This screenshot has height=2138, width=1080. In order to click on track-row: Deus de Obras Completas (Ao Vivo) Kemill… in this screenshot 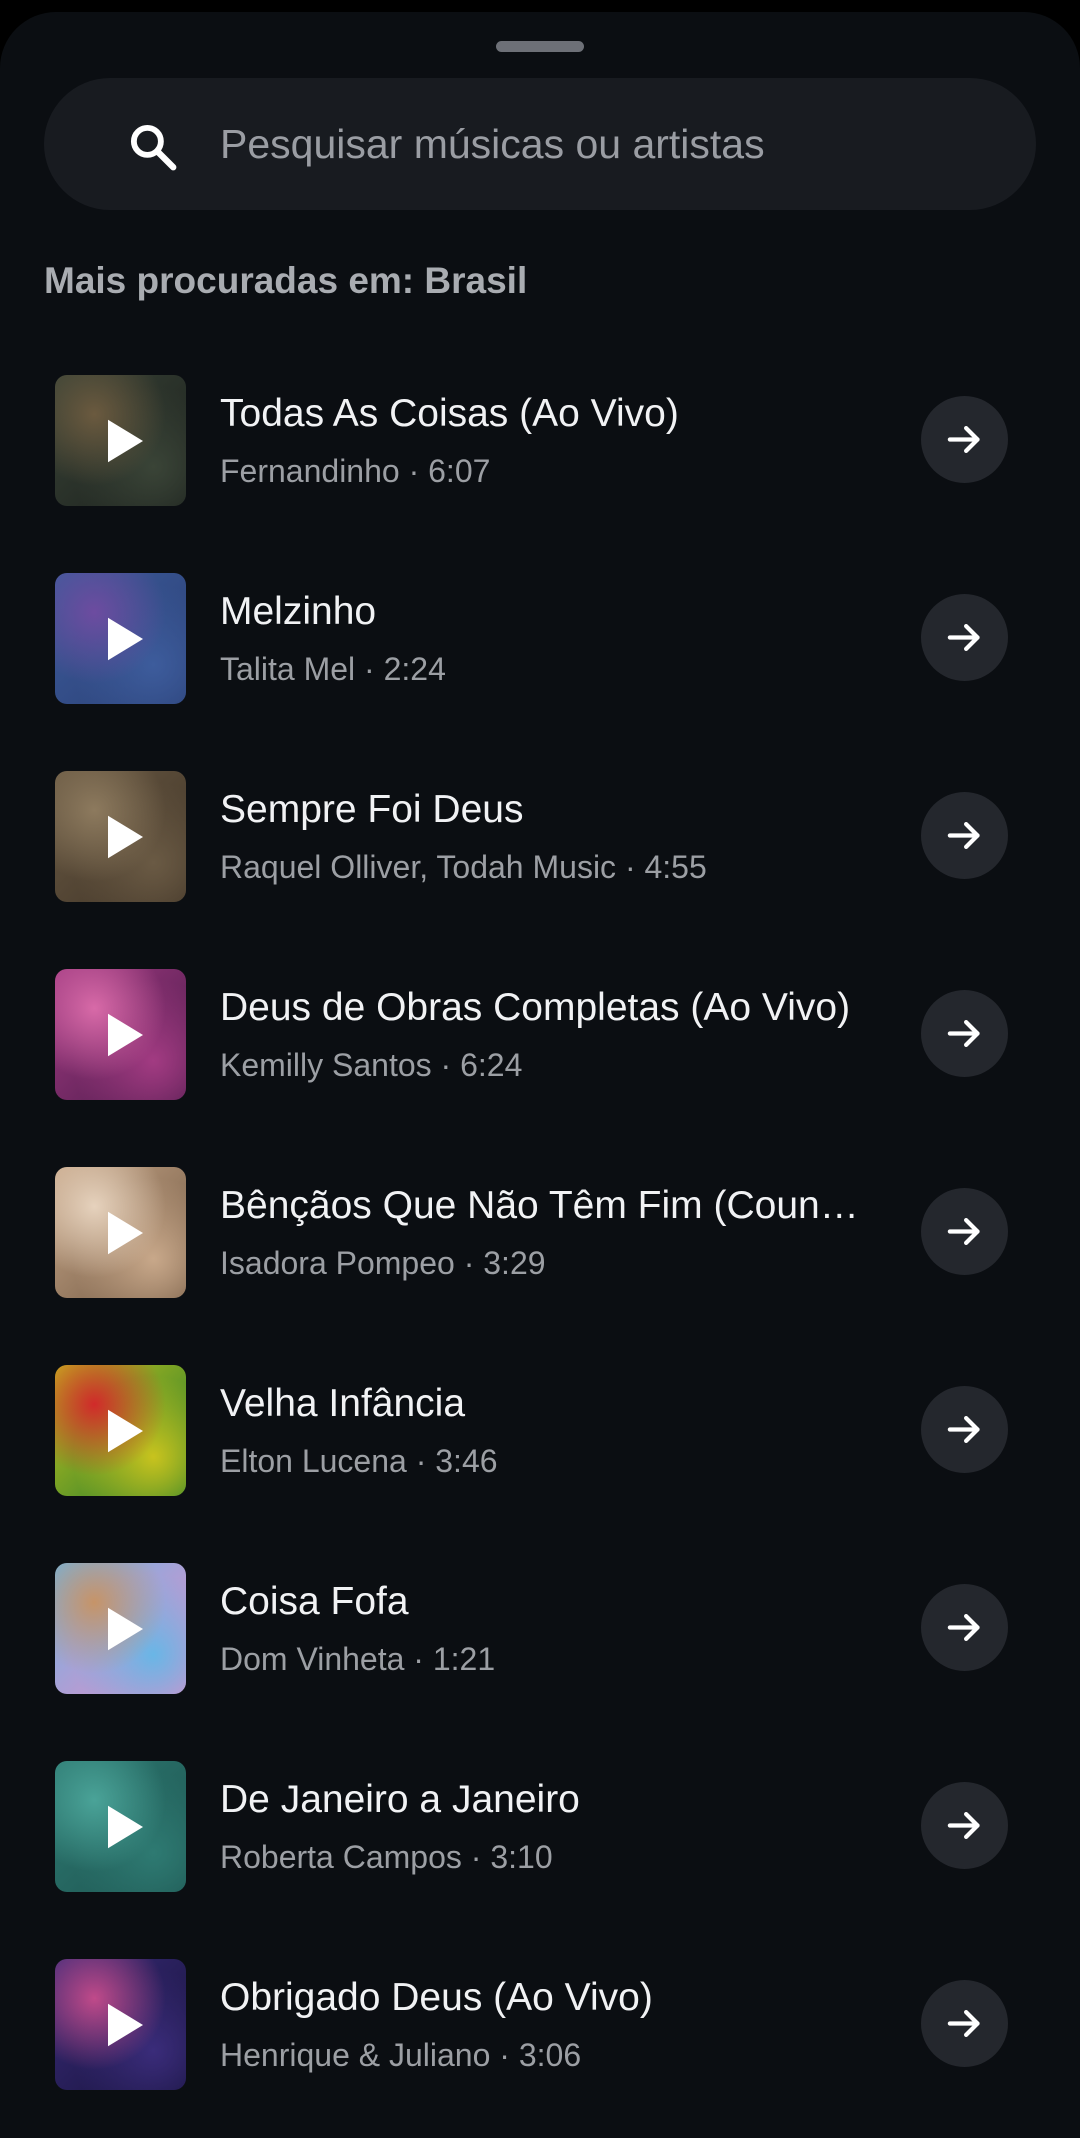, I will do `click(540, 1043)`.